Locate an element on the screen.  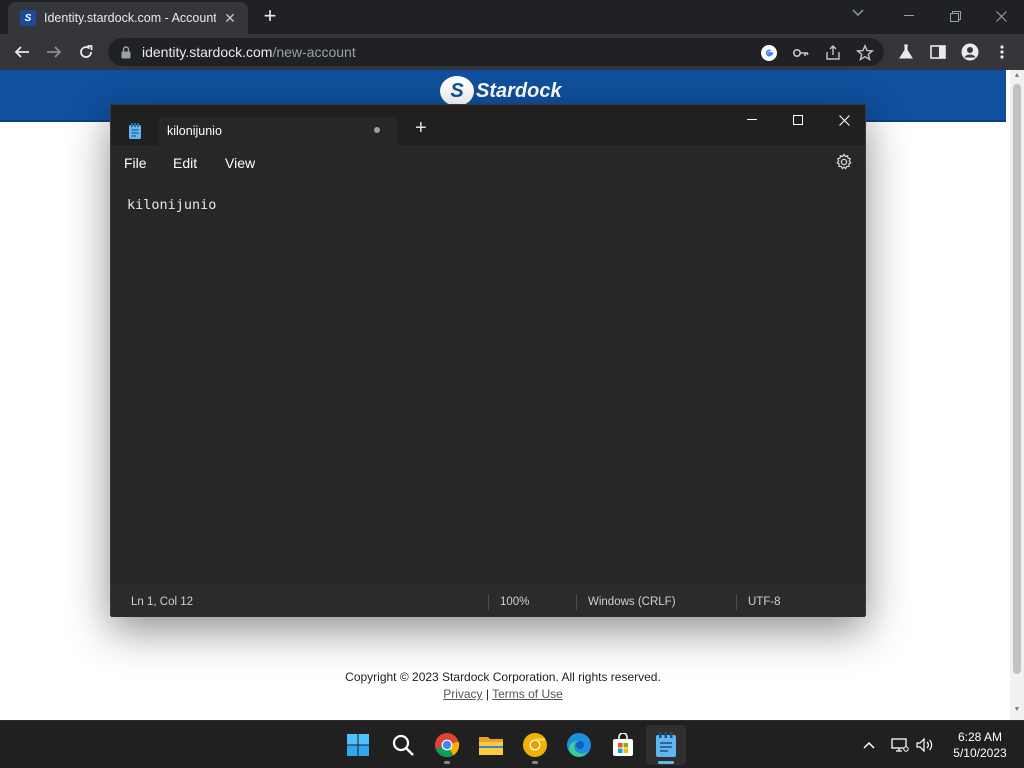
stardock-favicon-icon: S is located at coordinates (28, 18).